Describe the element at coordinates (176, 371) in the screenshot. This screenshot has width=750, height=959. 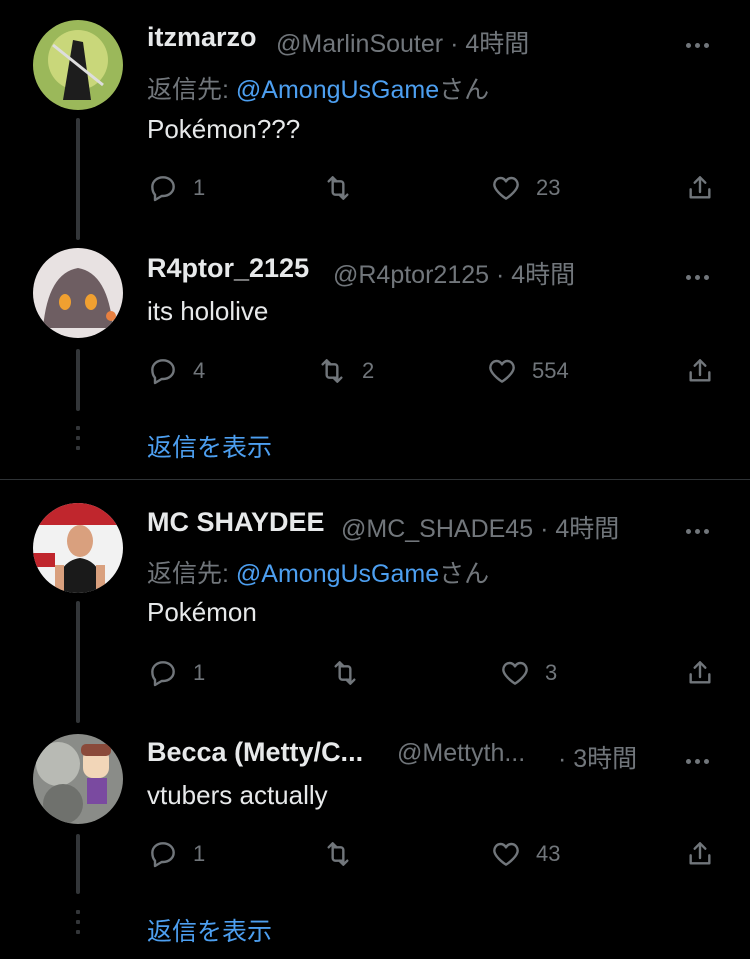
I see `reply-button: 4` at that location.